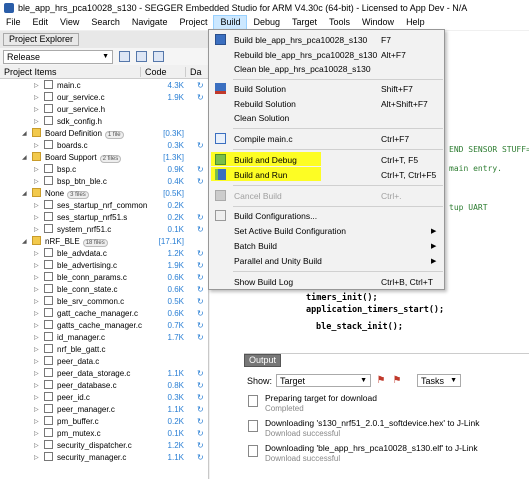 Image resolution: width=529 pixels, height=479 pixels. I want to click on column-project-items: Project Items, so click(70, 72).